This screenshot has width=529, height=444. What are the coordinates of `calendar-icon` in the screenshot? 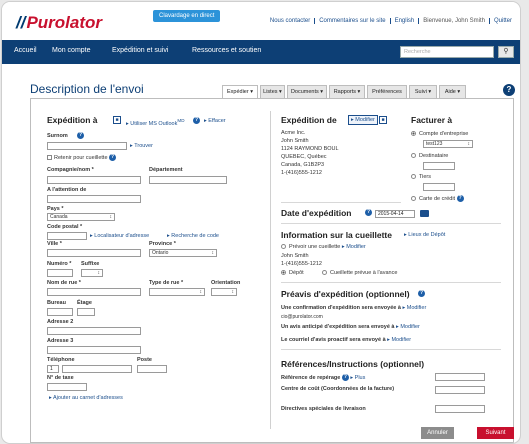 It's located at (424, 213).